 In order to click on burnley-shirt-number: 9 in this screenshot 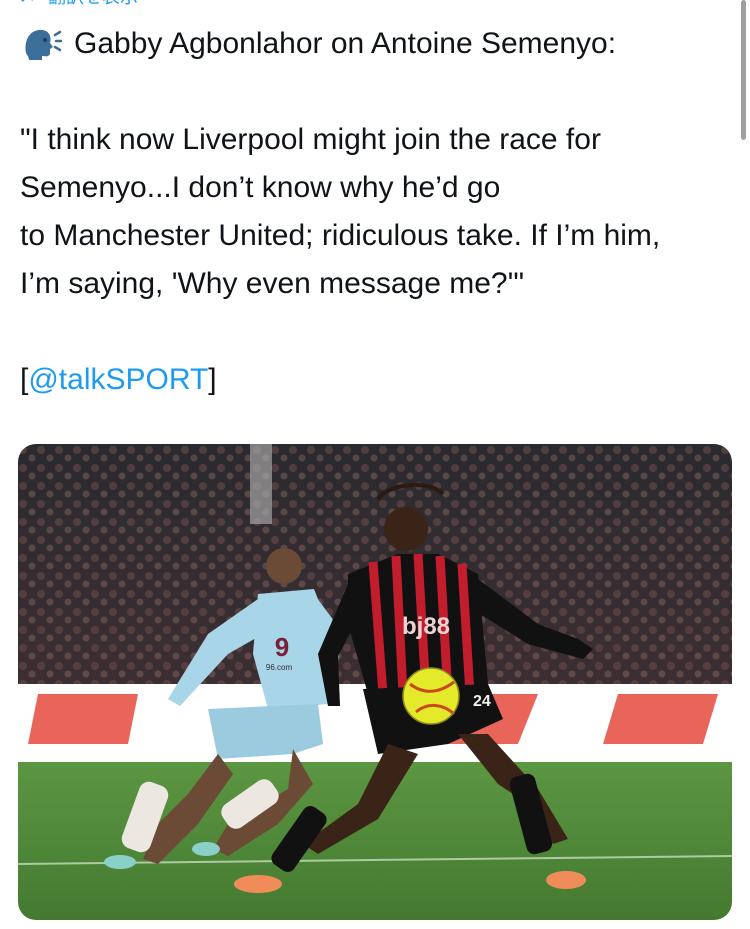, I will do `click(282, 647)`.